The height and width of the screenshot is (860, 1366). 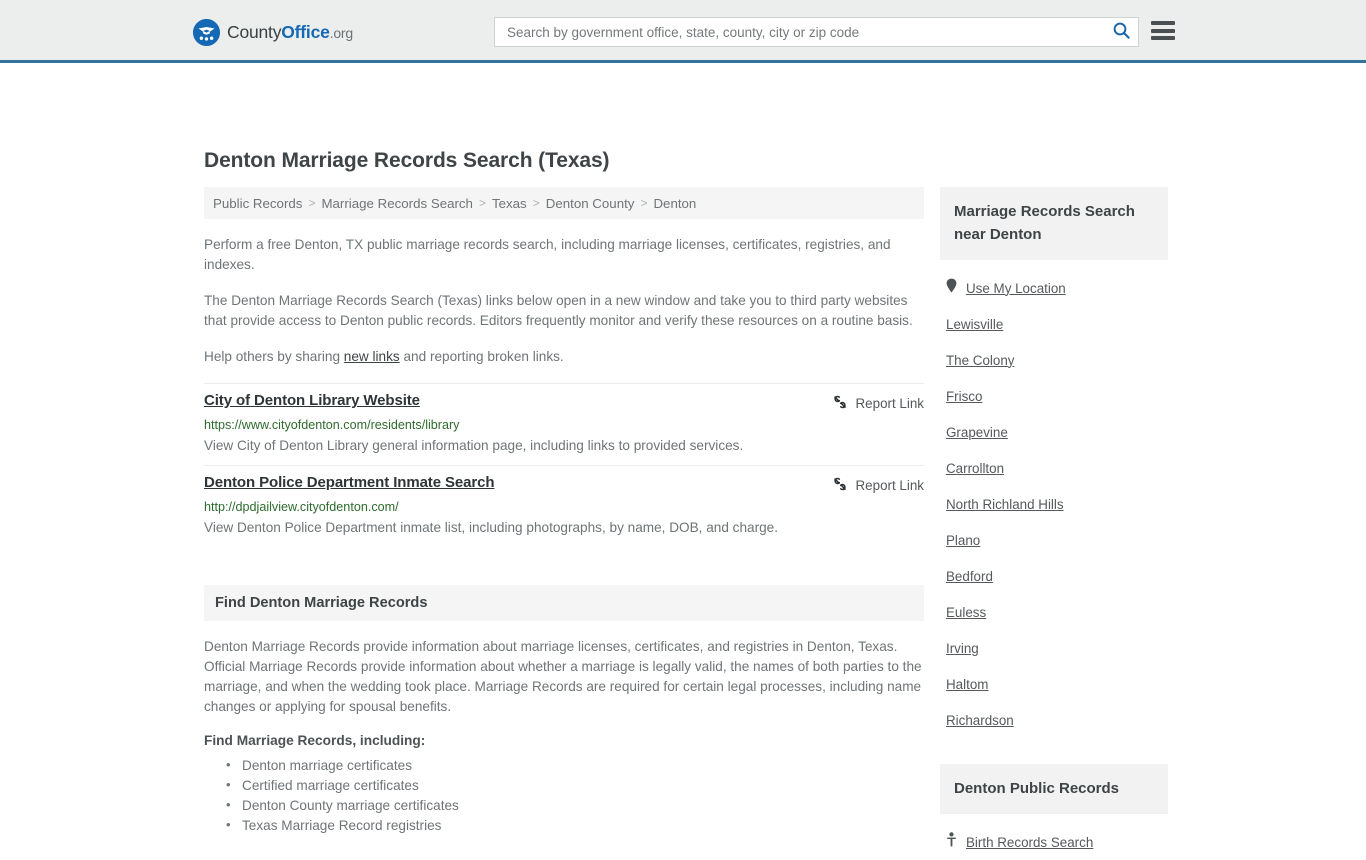 What do you see at coordinates (1054, 432) in the screenshot?
I see `sidebar-item-grapevine: Grapevine` at bounding box center [1054, 432].